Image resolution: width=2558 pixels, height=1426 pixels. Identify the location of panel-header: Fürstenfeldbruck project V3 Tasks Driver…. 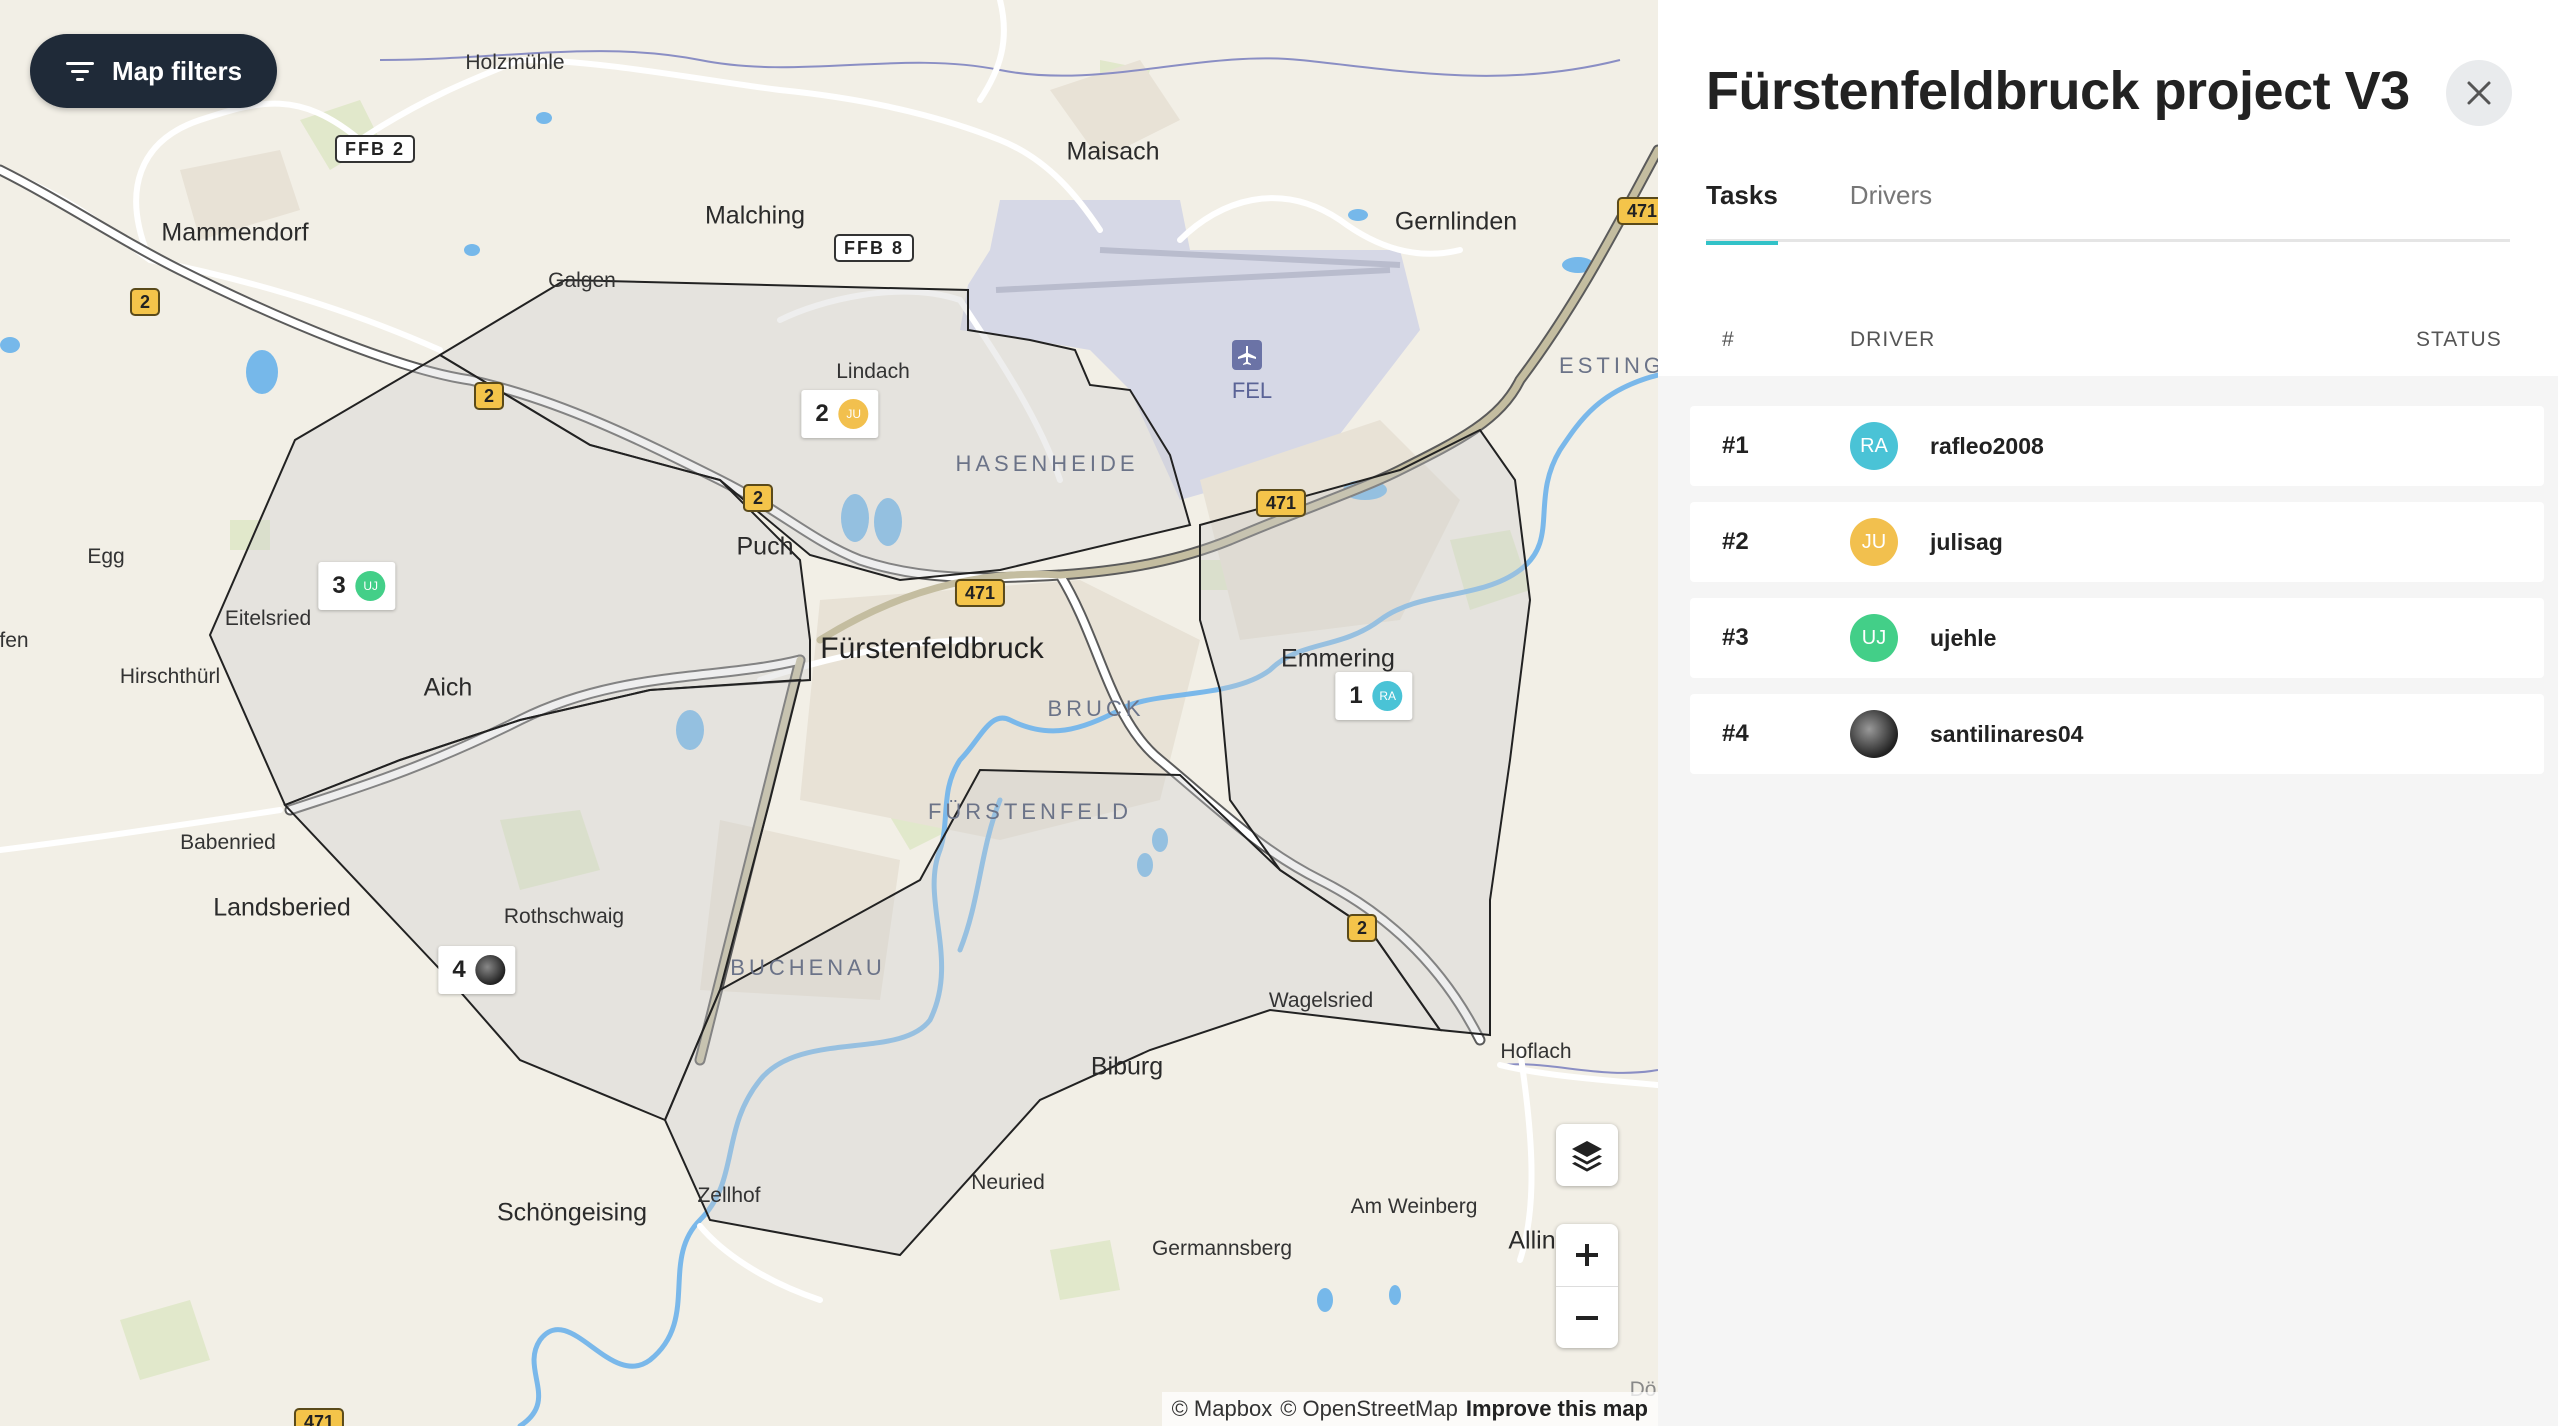
(2108, 188).